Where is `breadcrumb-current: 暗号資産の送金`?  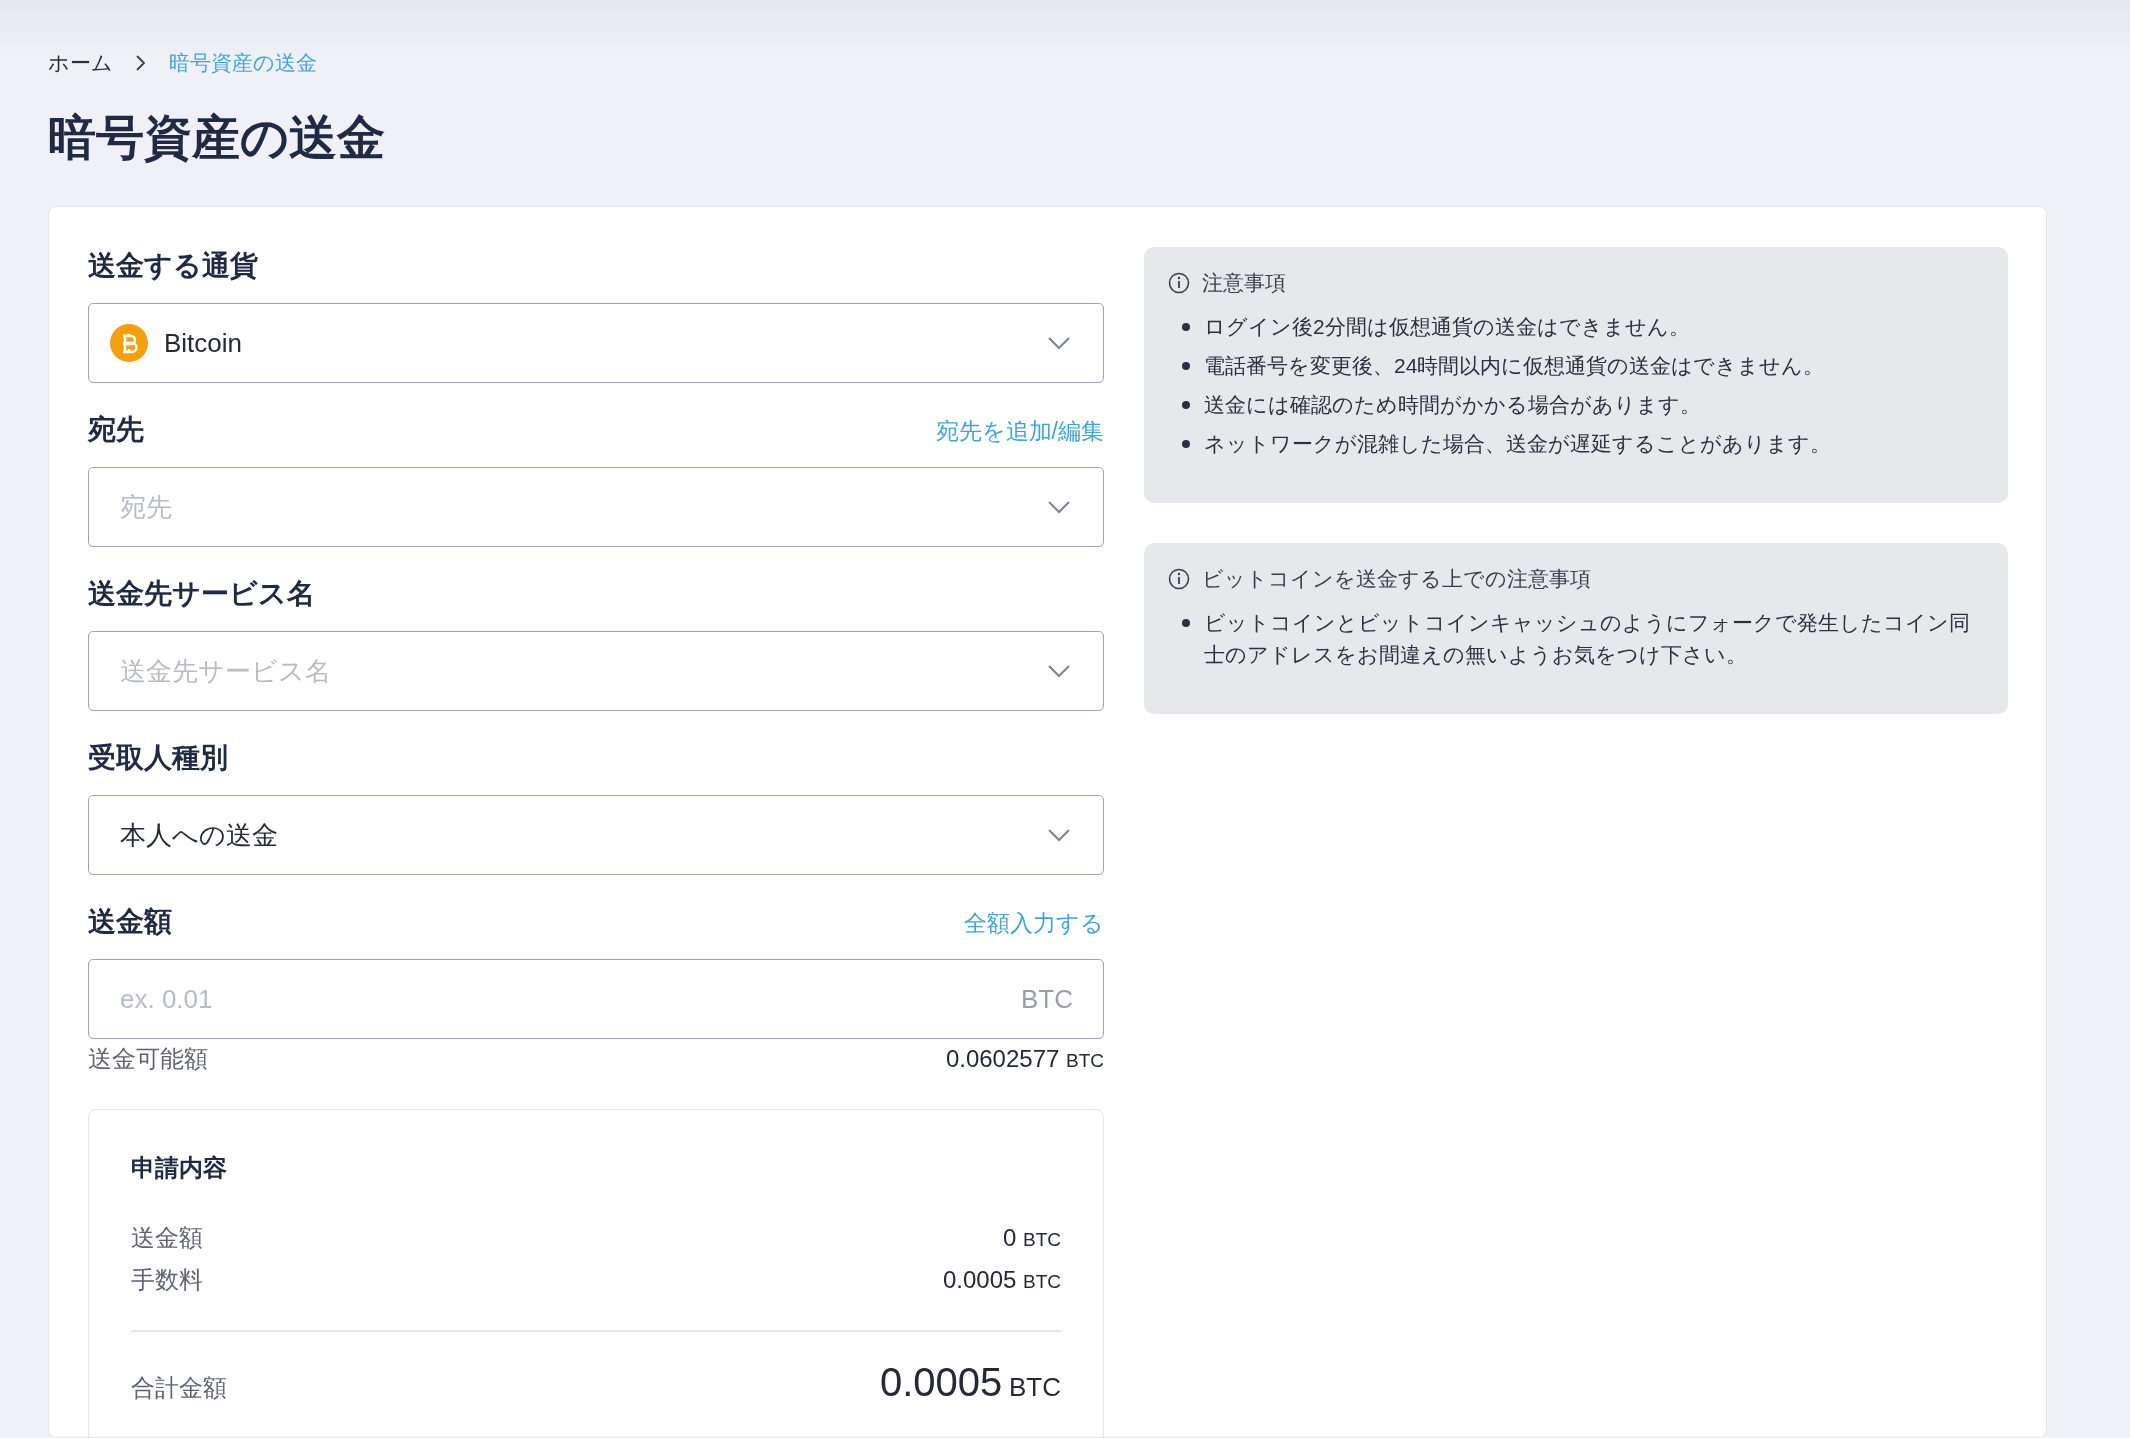
breadcrumb-current: 暗号資産の送金 is located at coordinates (243, 63).